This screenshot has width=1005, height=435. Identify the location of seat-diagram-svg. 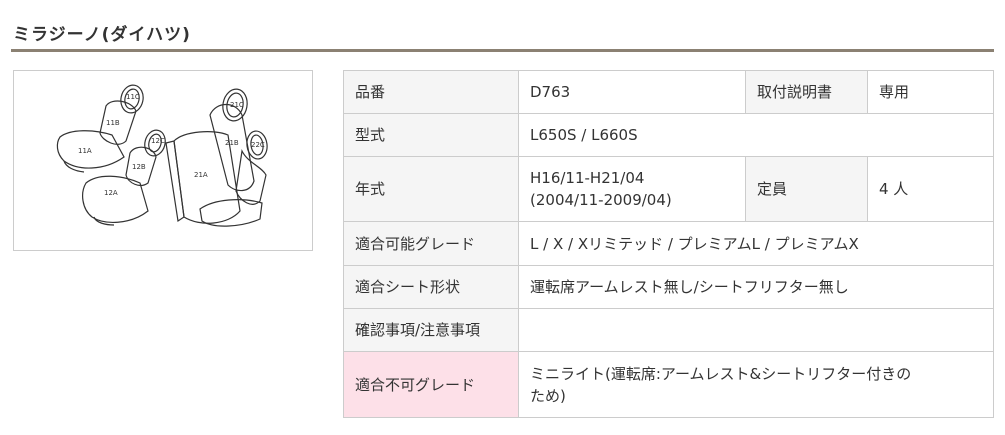
(162, 155).